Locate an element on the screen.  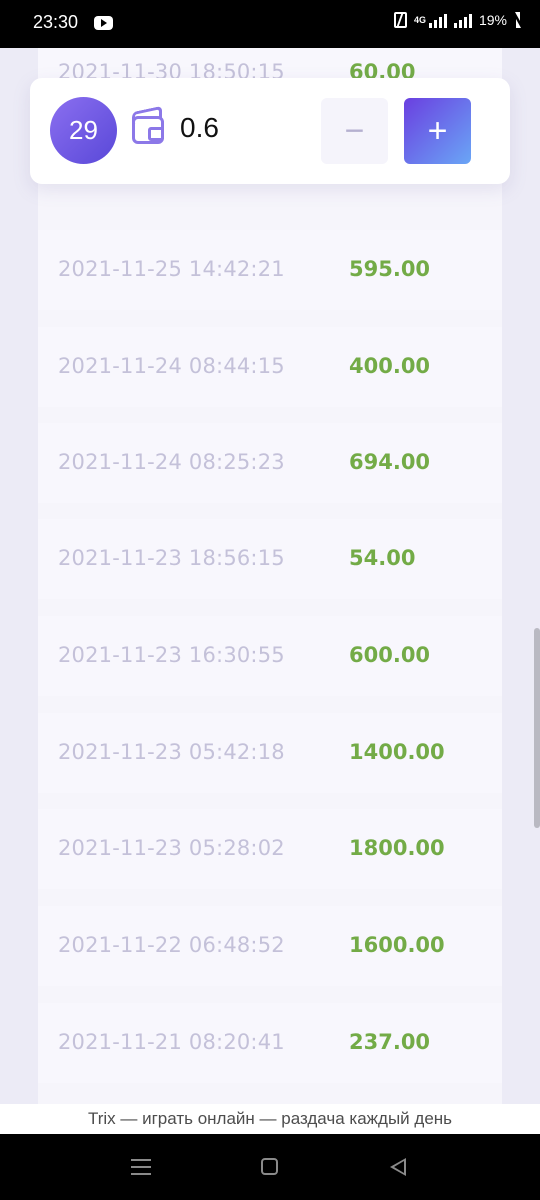
transaction-row: 2021-11-24 08:44:15 400.00 is located at coordinates (270, 367).